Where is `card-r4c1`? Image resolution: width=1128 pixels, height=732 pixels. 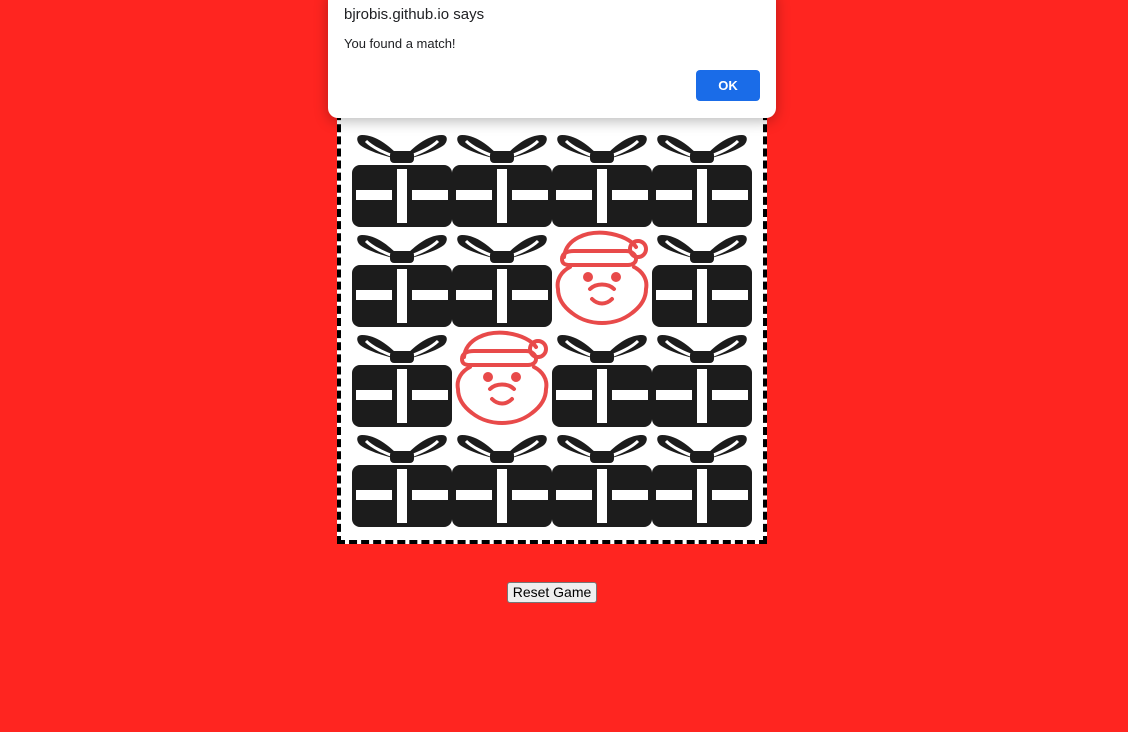
card-r4c1 is located at coordinates (402, 477).